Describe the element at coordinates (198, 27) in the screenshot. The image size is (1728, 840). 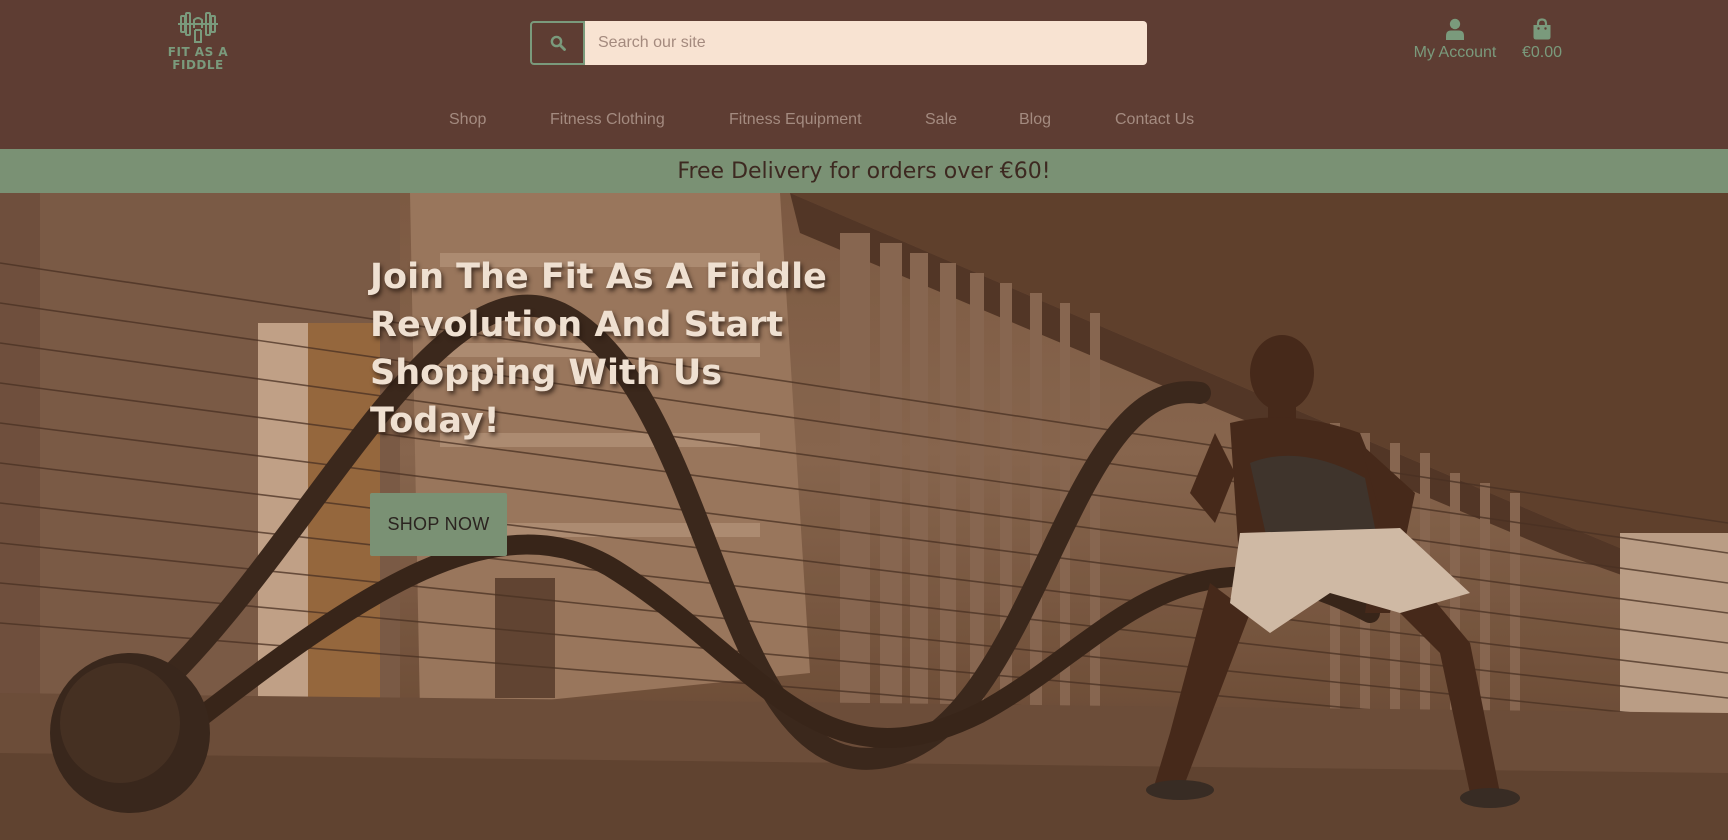
I see `dumbbell-icon` at that location.